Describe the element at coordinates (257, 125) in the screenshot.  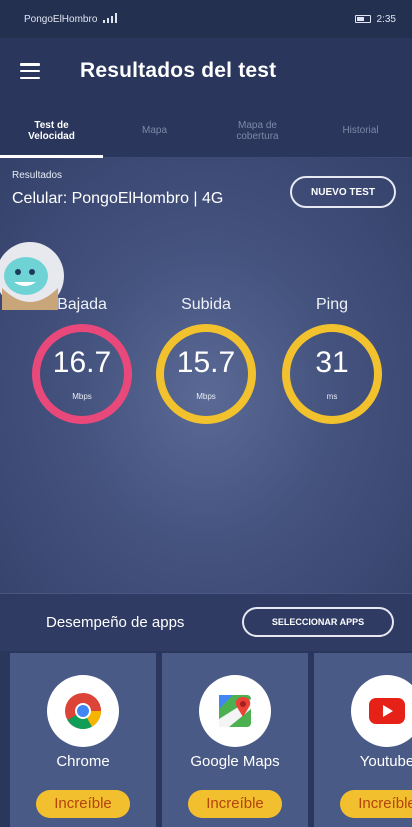
I see `tab-label: Mapa de` at that location.